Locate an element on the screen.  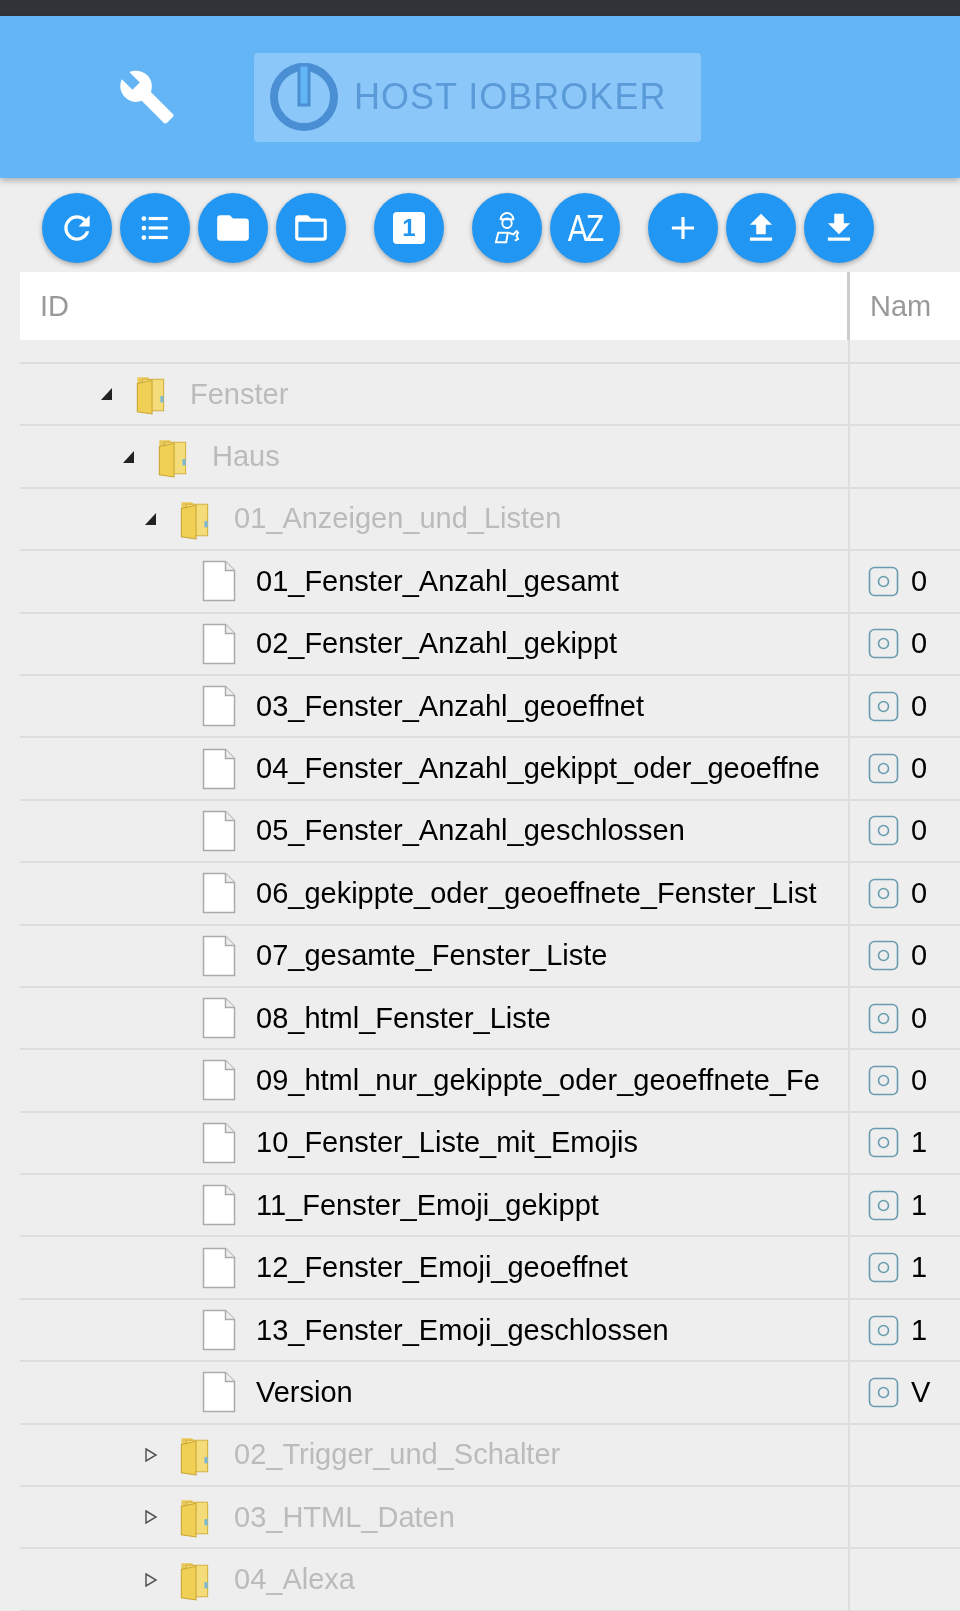
folder-outline-button is located at coordinates (311, 228).